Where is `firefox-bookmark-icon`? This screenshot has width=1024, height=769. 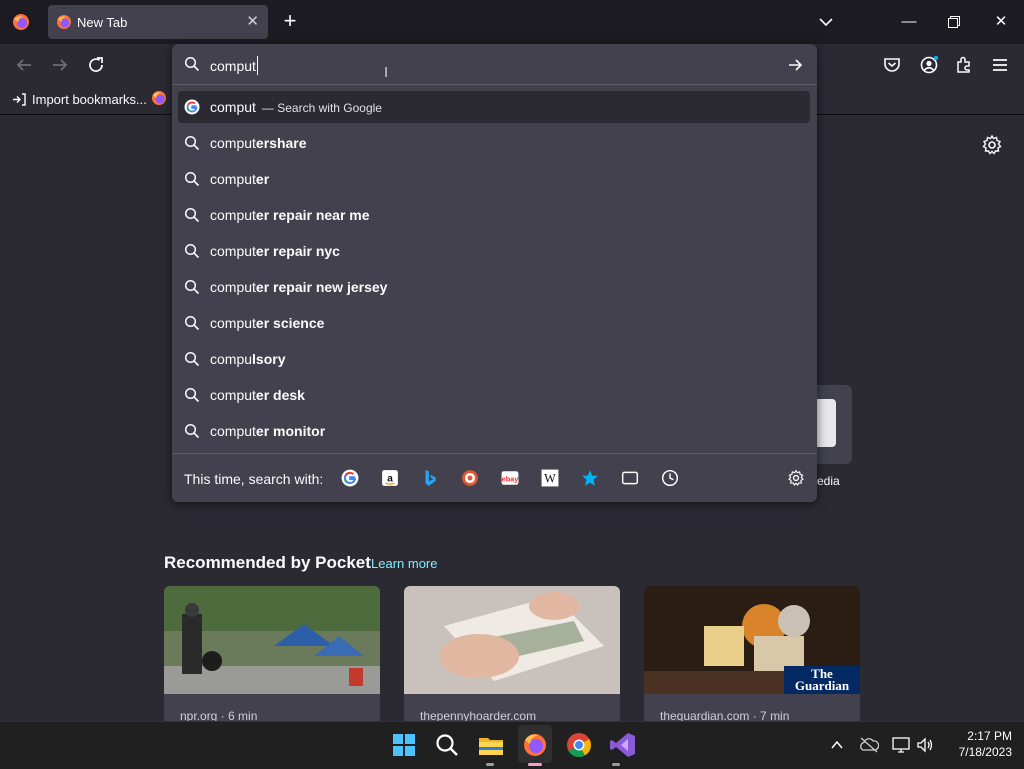
firefox-bookmark-icon is located at coordinates (159, 98).